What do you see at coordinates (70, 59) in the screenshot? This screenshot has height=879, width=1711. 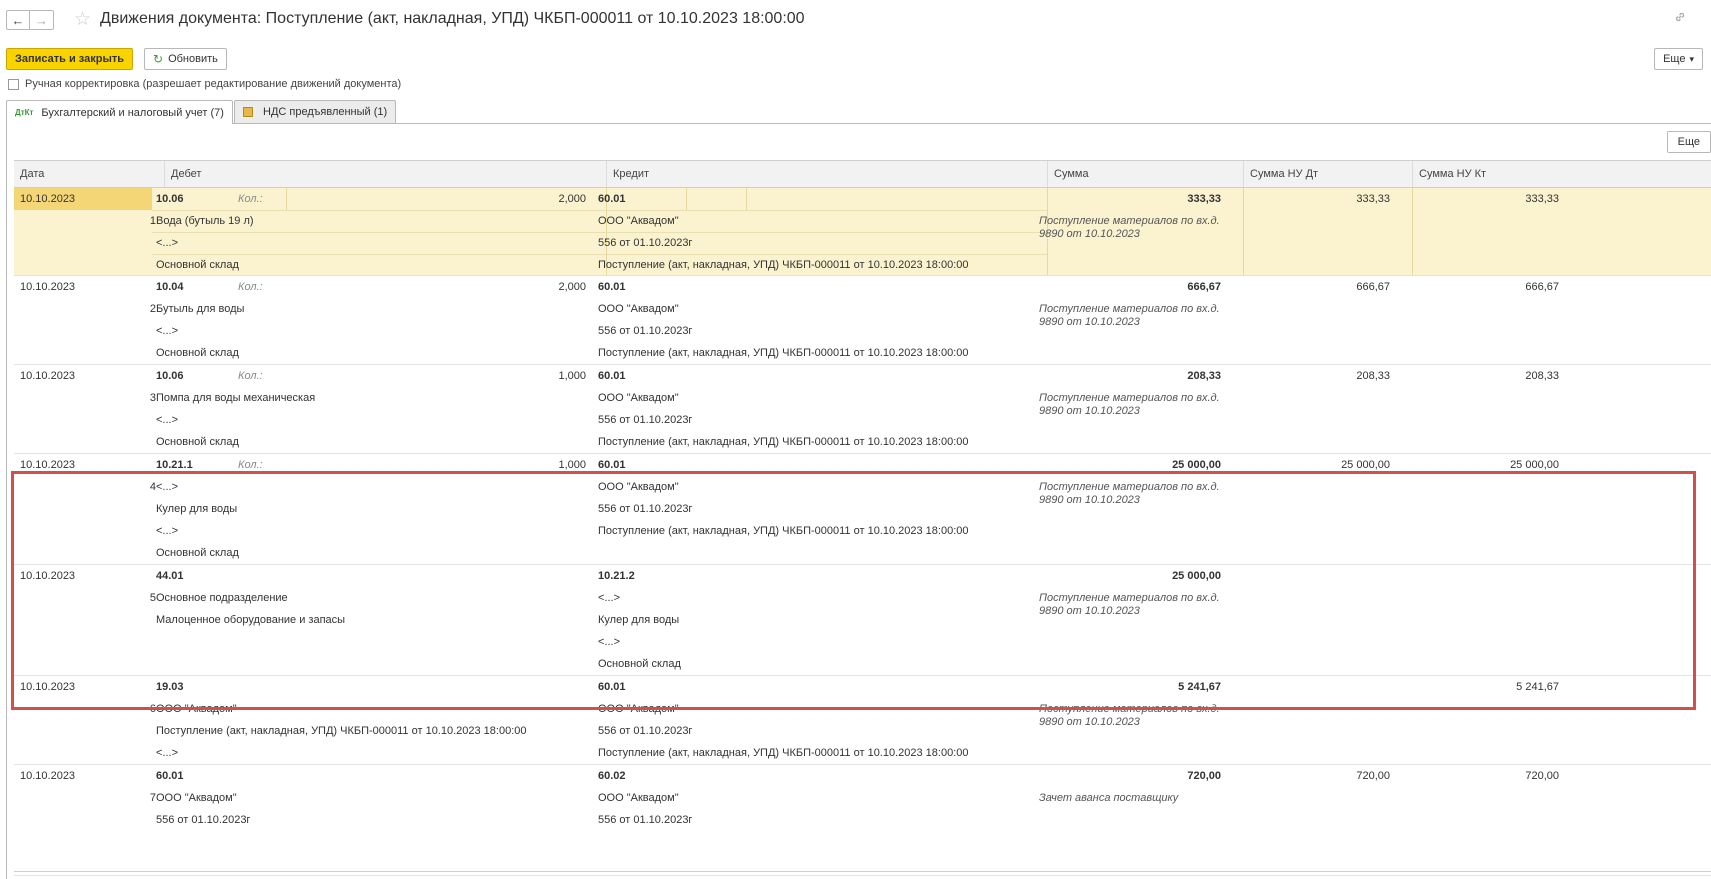 I see `save-and-close-button: Записать и закрыть` at bounding box center [70, 59].